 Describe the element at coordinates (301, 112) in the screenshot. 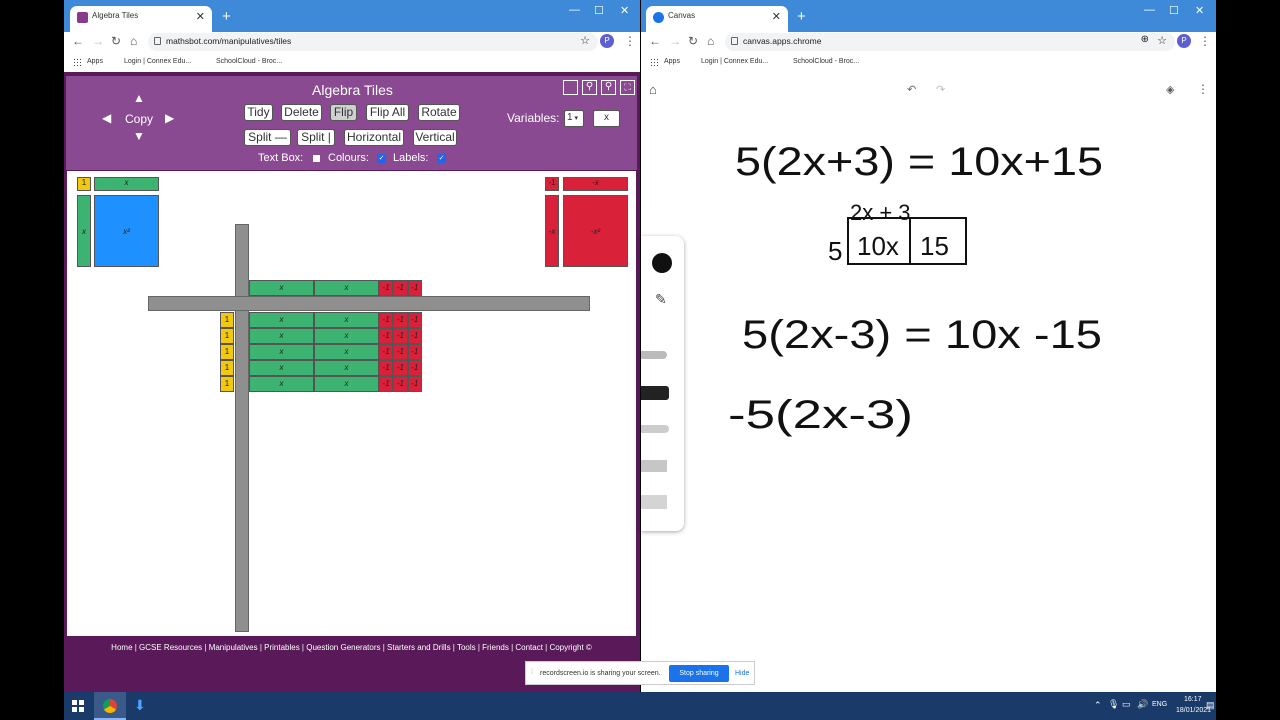

I see `delete-button: Delete` at that location.